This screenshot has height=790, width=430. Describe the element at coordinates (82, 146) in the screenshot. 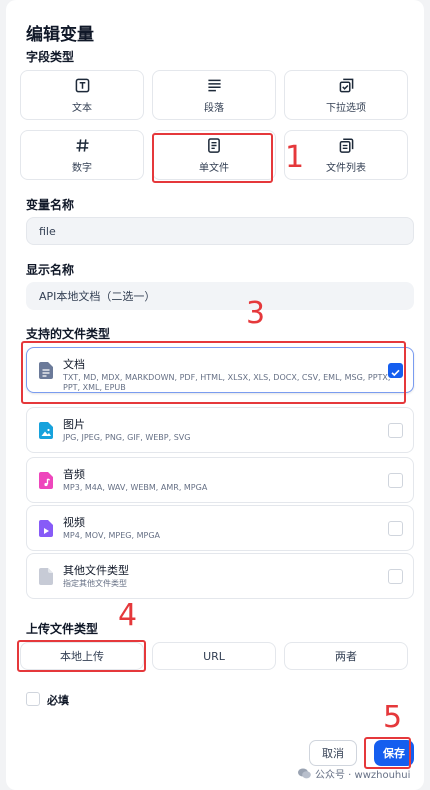

I see `number-icon` at that location.